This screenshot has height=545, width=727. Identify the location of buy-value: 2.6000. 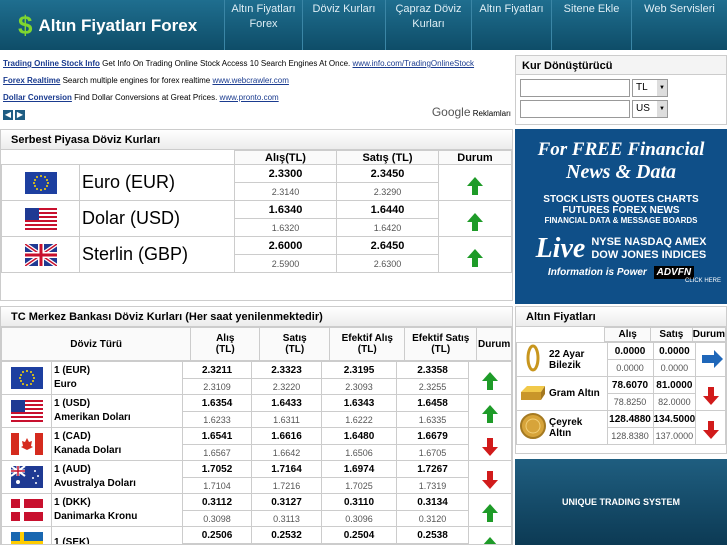
(285, 245).